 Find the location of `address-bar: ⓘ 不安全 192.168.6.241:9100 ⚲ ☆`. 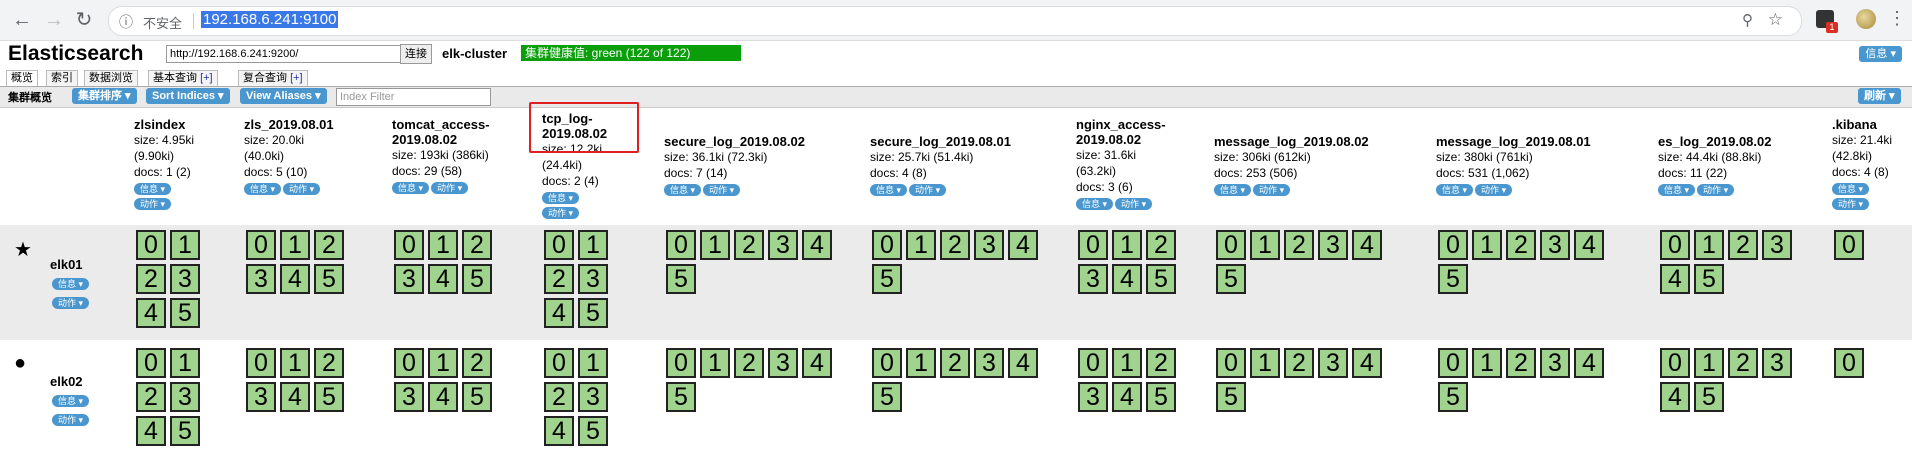

address-bar: ⓘ 不安全 192.168.6.241:9100 ⚲ ☆ is located at coordinates (955, 21).